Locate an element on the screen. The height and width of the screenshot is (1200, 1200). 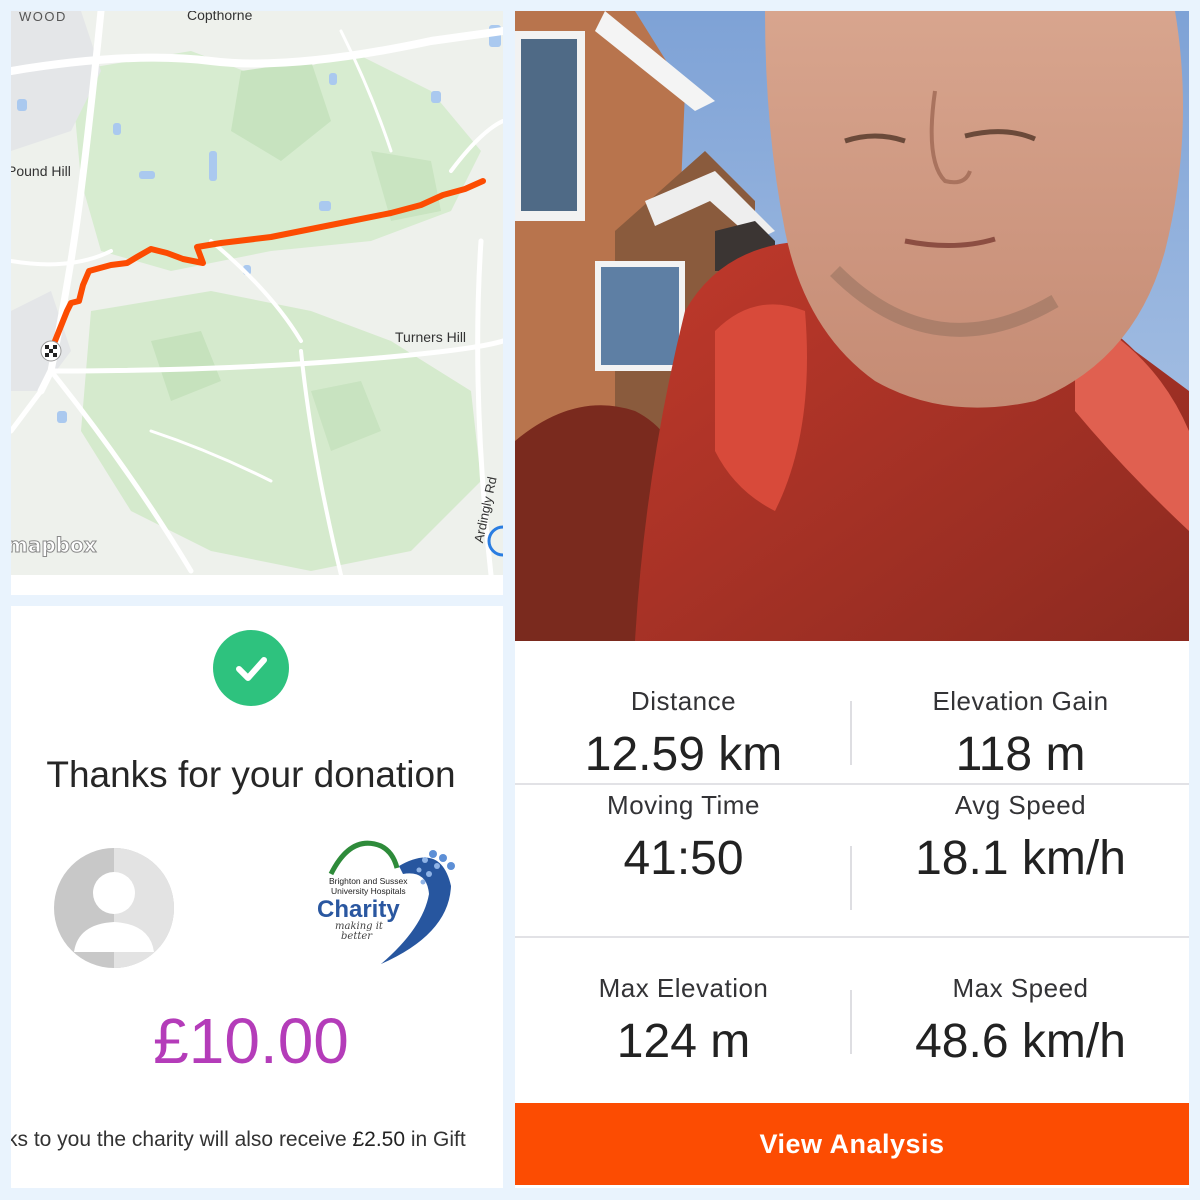
gift-aid-suffix: in Gift is located at coordinates (435, 1139).